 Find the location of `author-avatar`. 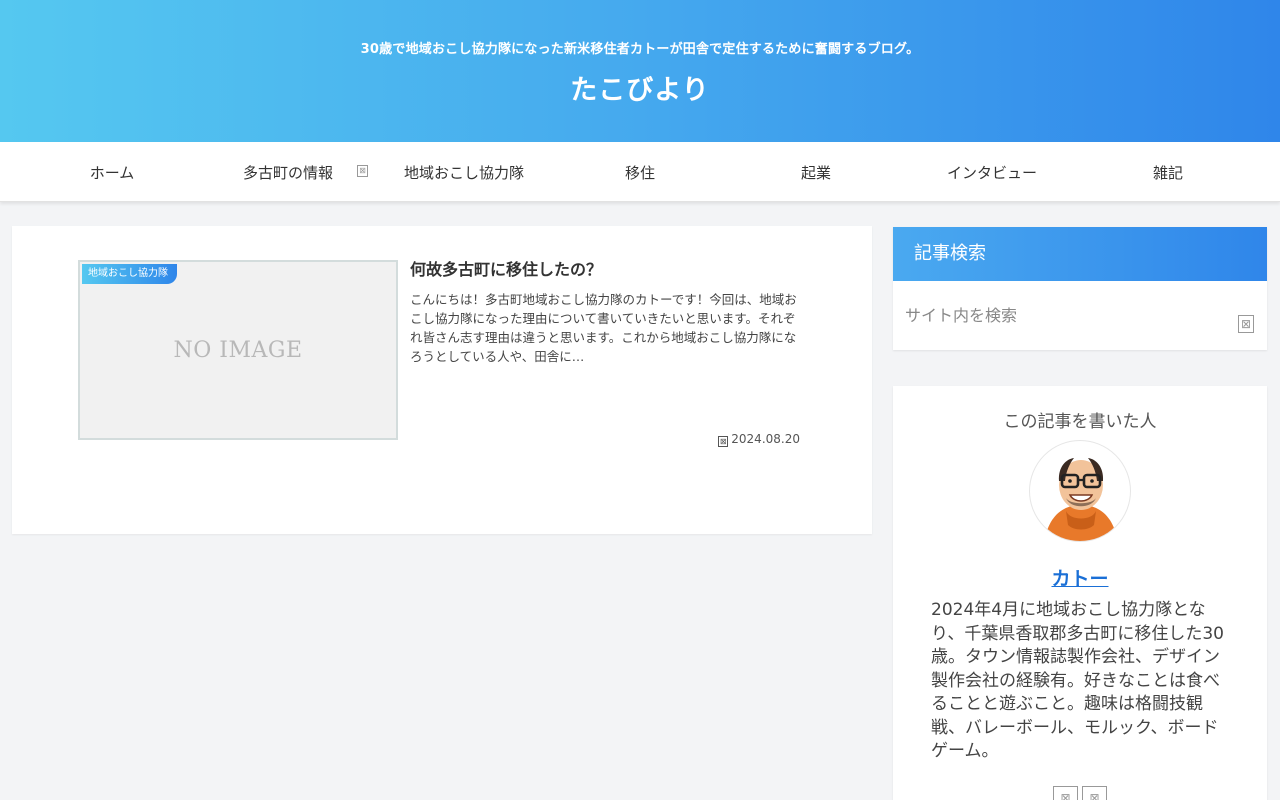

author-avatar is located at coordinates (1080, 491).